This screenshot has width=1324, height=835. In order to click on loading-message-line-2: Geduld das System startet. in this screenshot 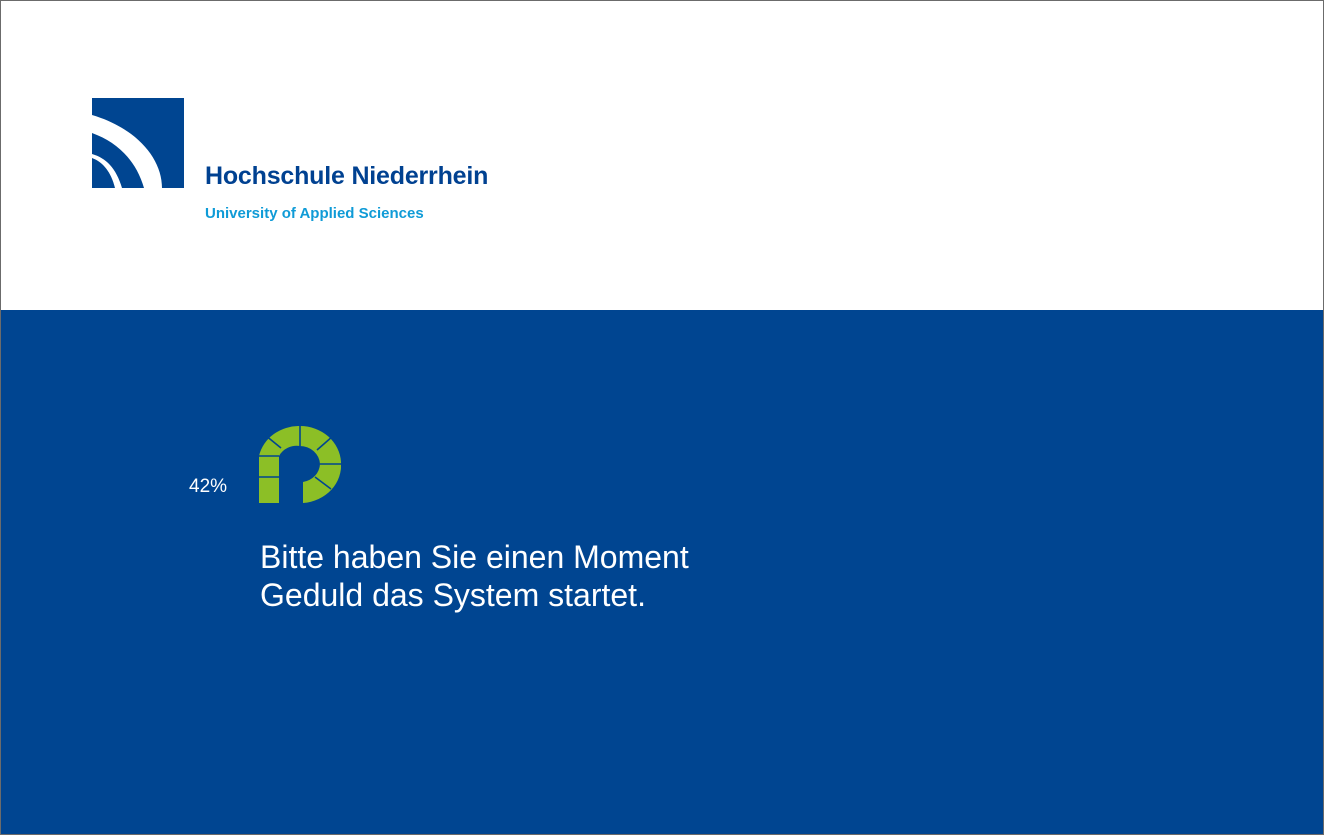, I will do `click(453, 595)`.